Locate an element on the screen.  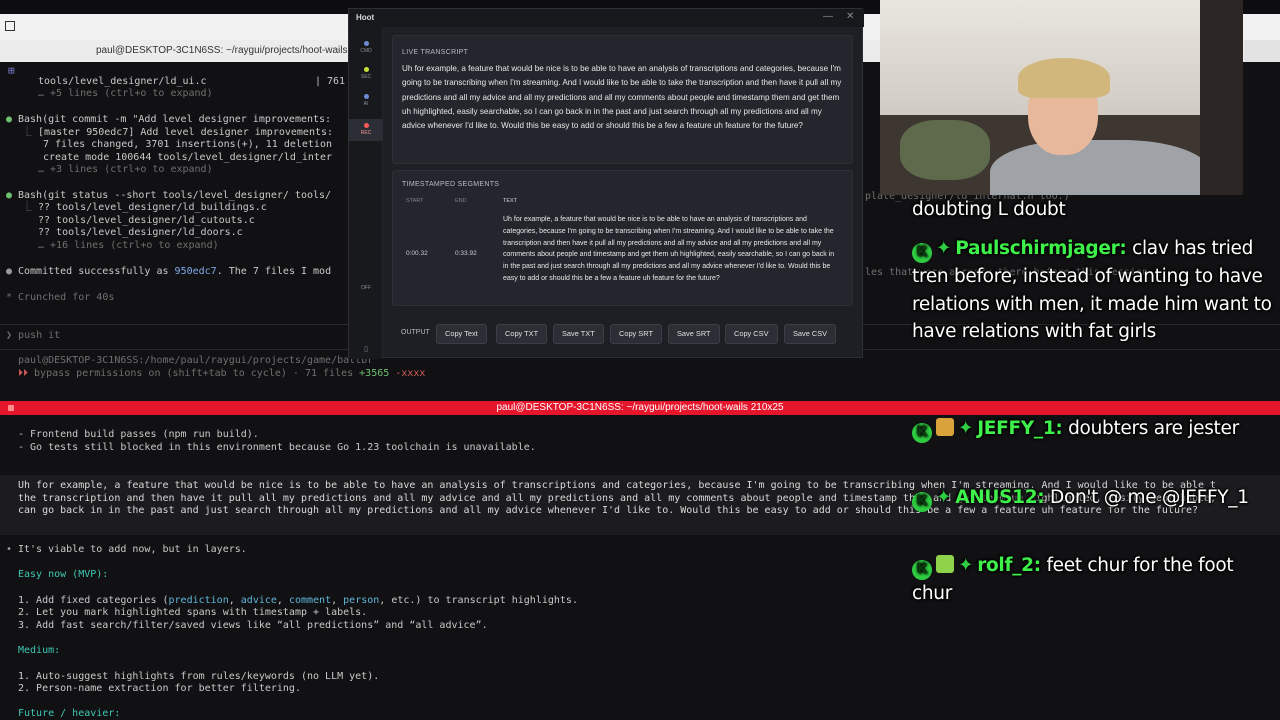
rail-item-sec: SEC is located at coordinates (366, 73).